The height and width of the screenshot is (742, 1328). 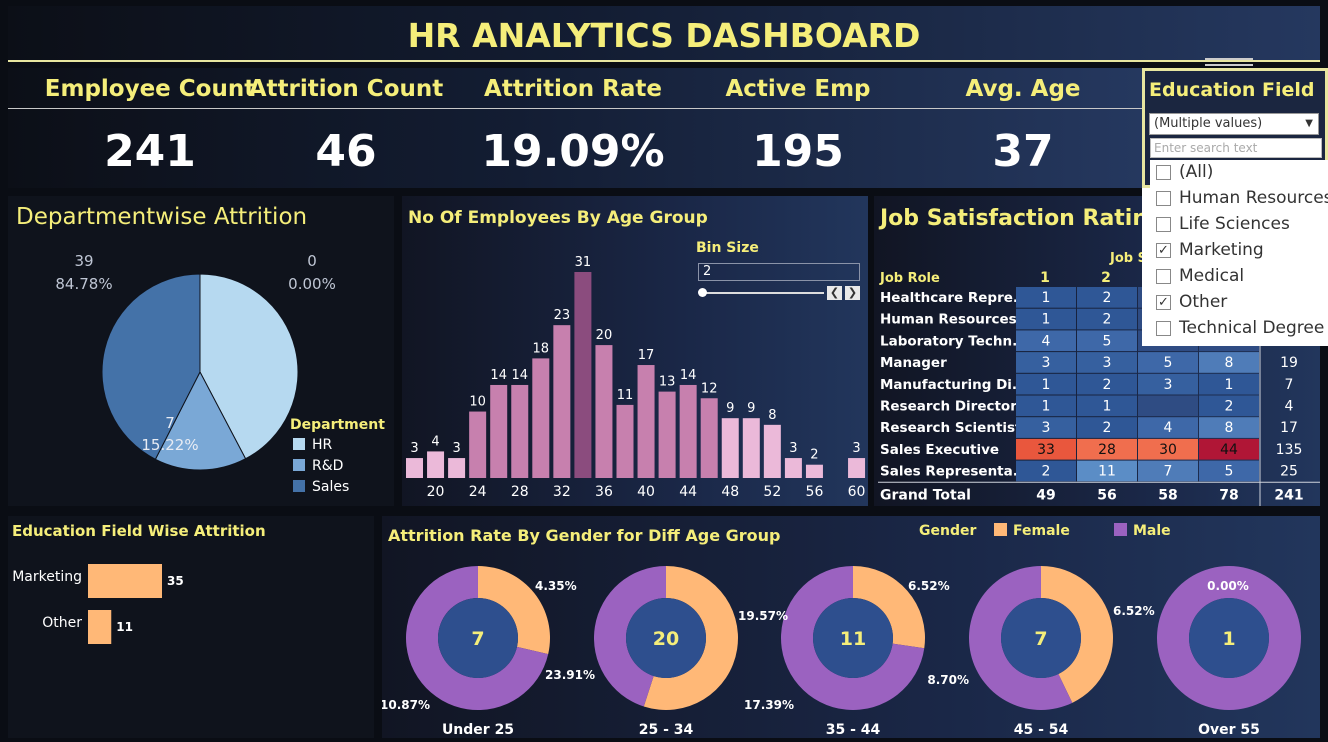 What do you see at coordinates (478, 730) in the screenshot?
I see `donut-group-label: Under 25` at bounding box center [478, 730].